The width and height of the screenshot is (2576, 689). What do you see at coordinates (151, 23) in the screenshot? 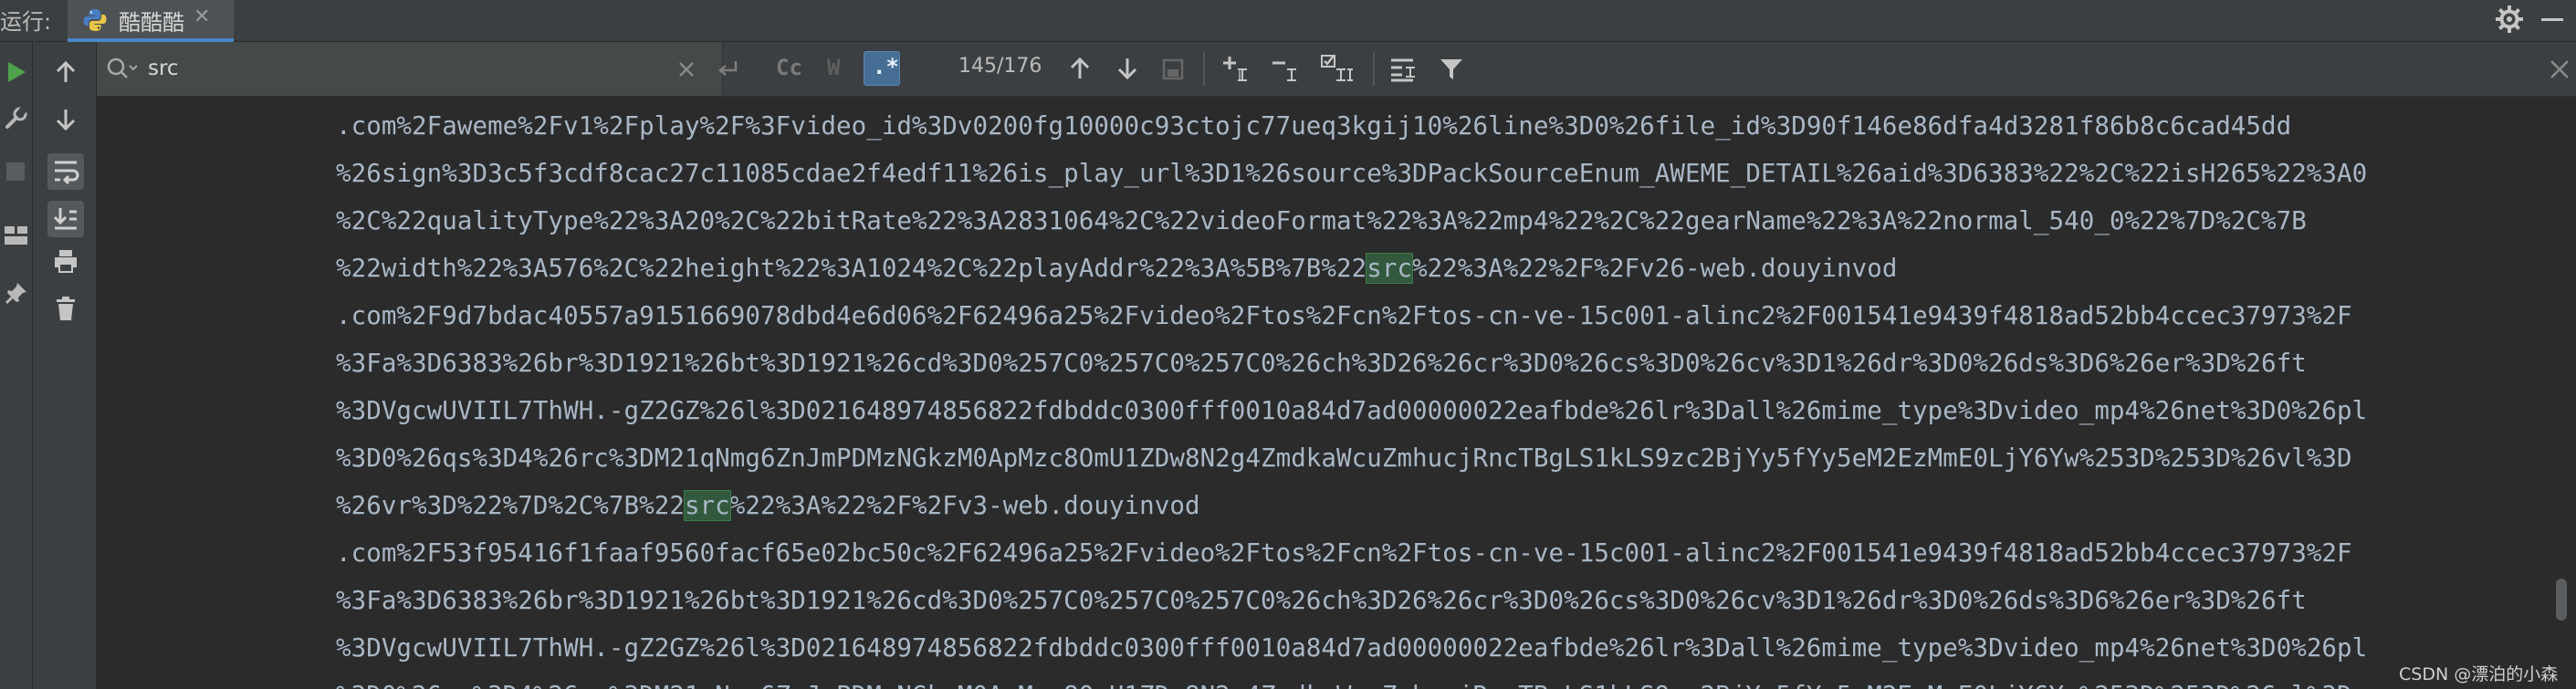
I see `tab-title: 酷酷酷` at bounding box center [151, 23].